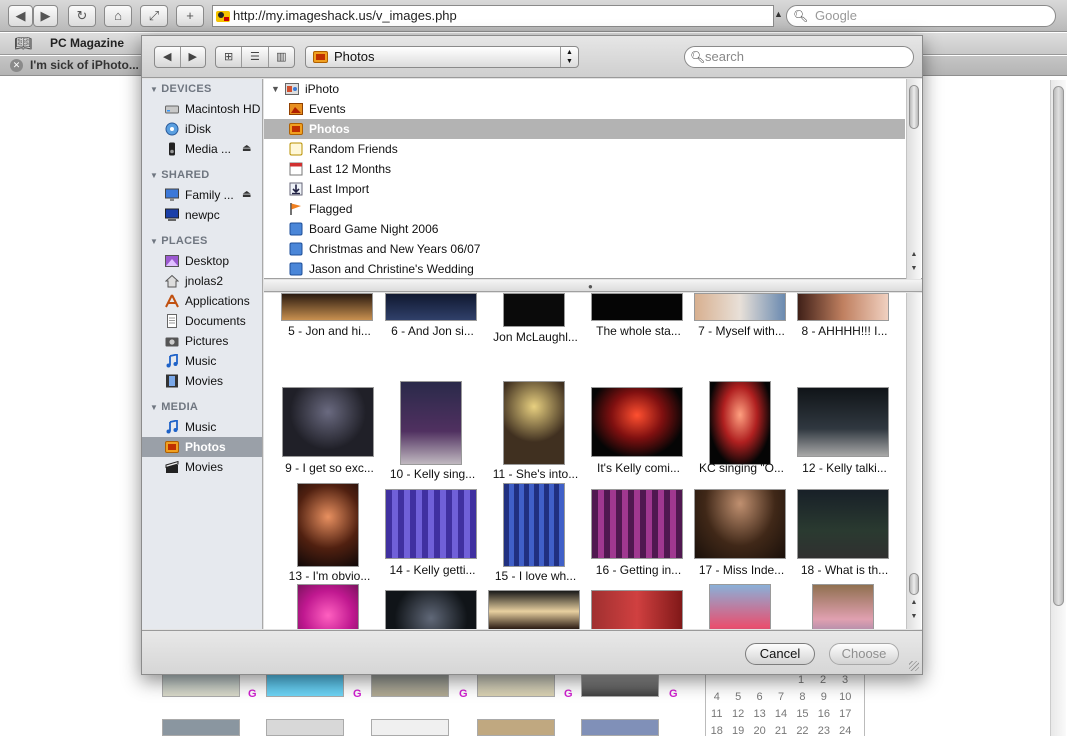 This screenshot has width=1067, height=736. Describe the element at coordinates (118, 16) in the screenshot. I see `home-button: ⌂` at that location.